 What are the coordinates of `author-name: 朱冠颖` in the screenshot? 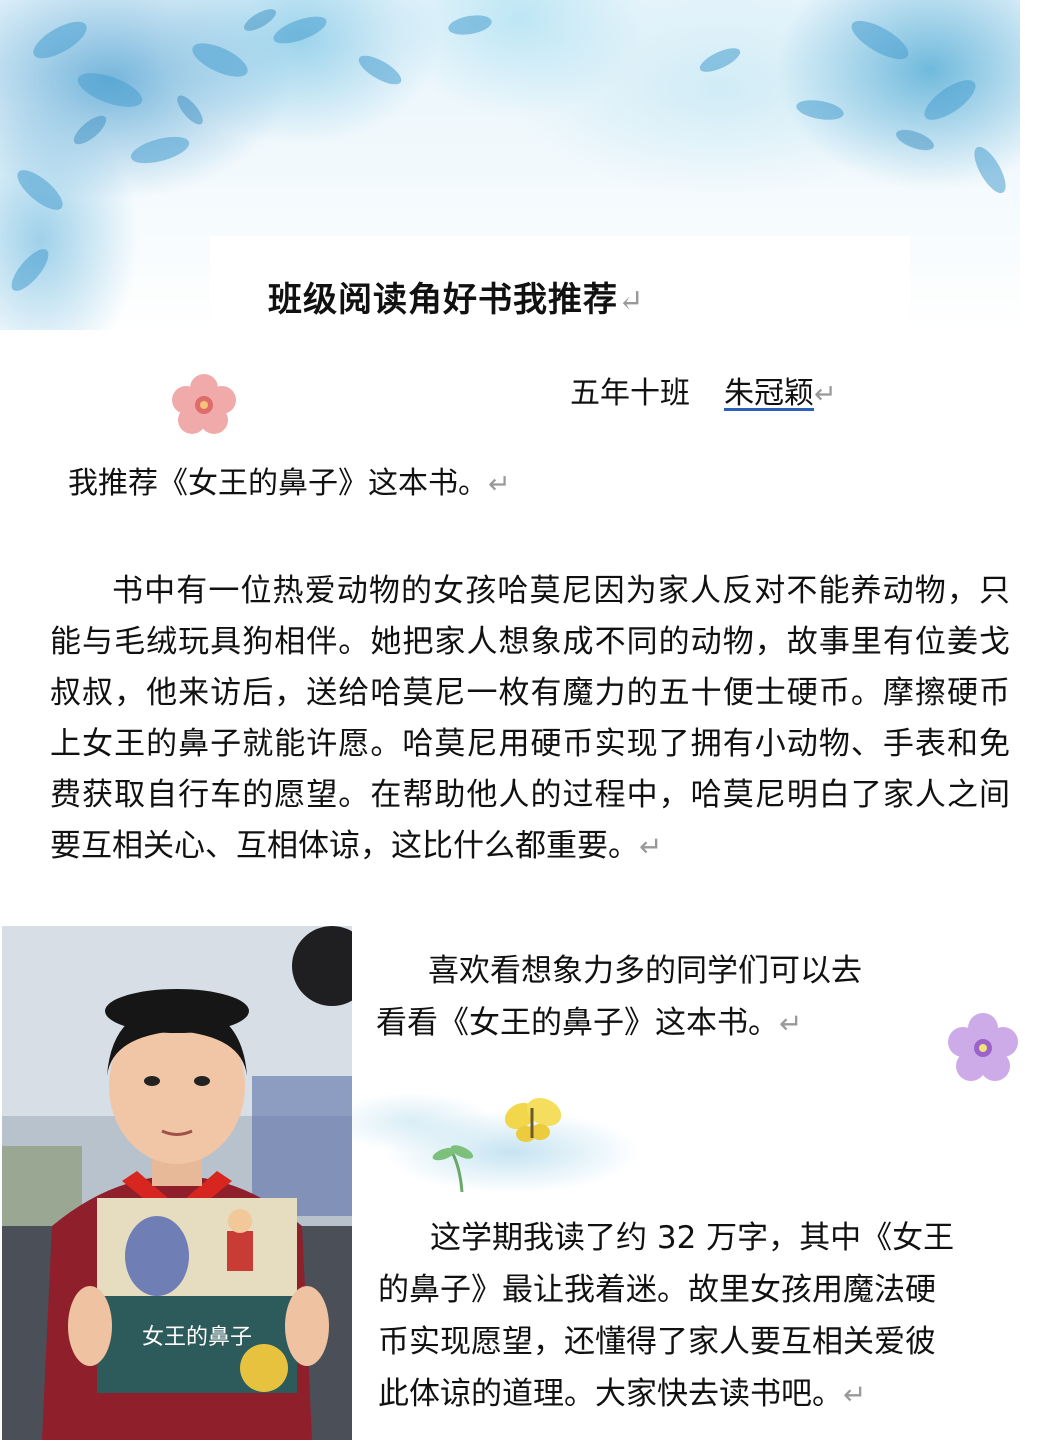 It's located at (769, 393).